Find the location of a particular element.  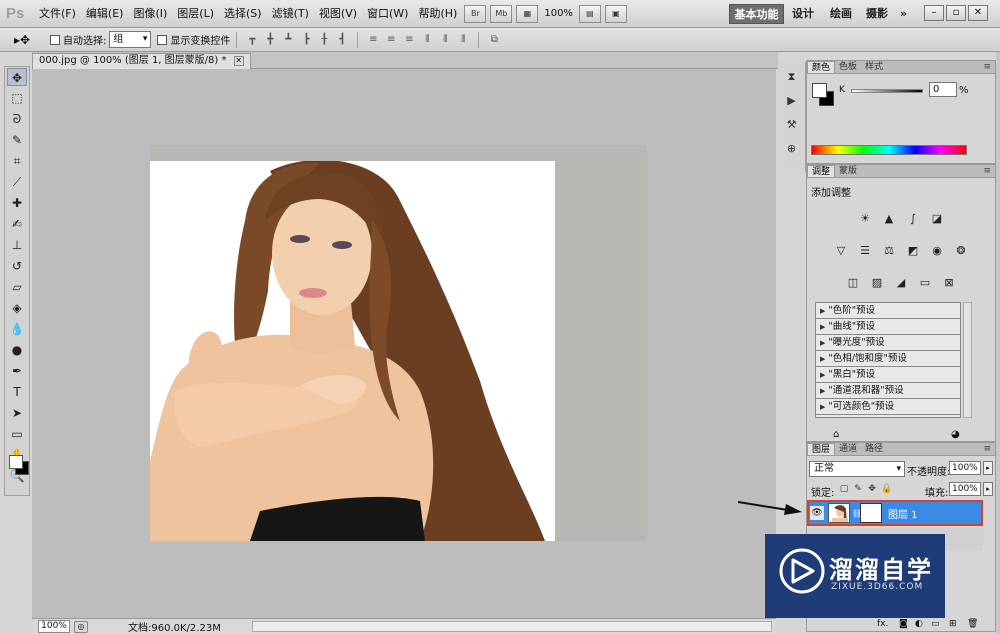

new-group-icon: ▭ is located at coordinates (935, 624).